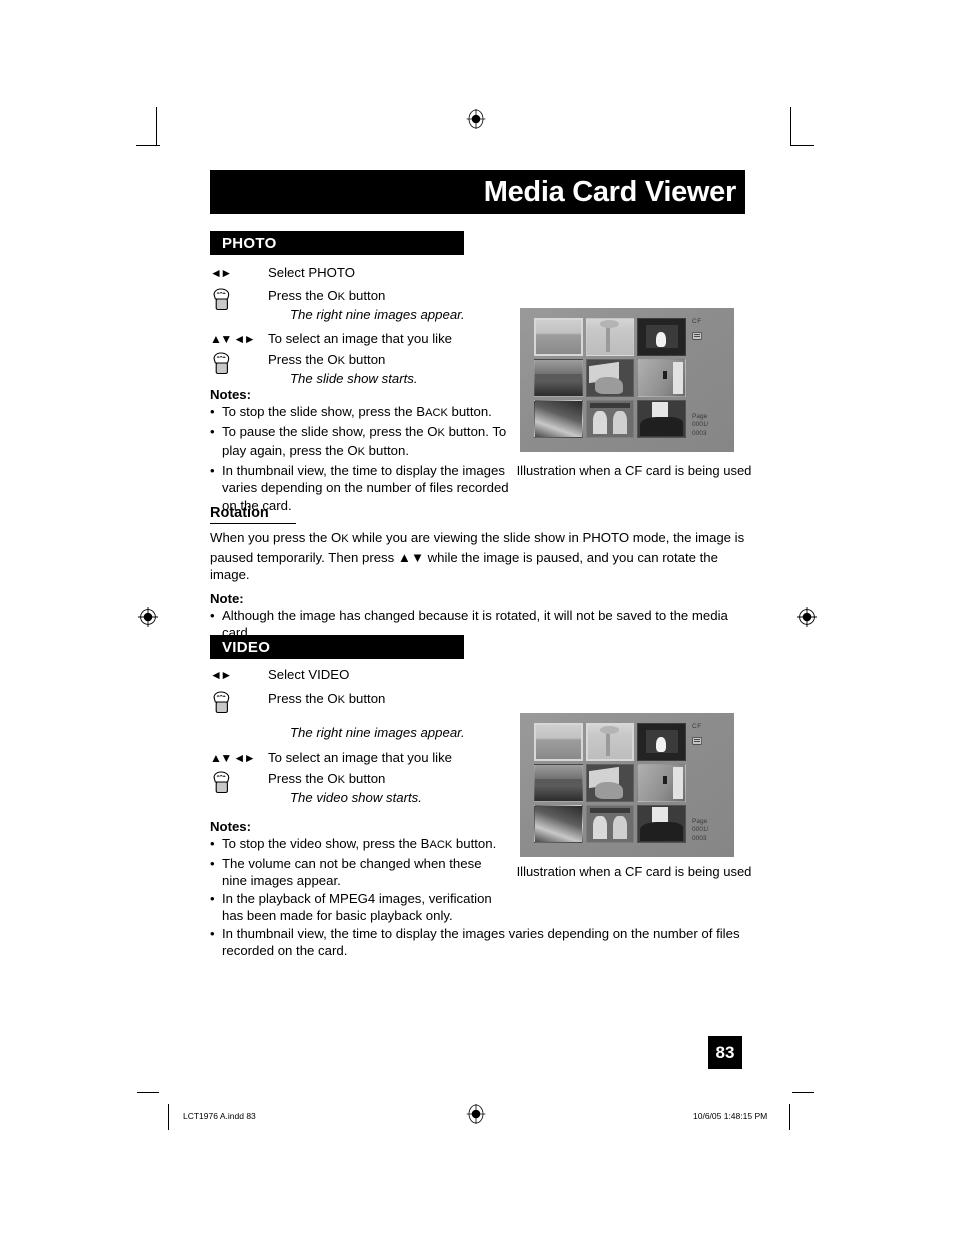 The image size is (954, 1235). I want to click on video-step-2: Press the OK button, so click(365, 703).